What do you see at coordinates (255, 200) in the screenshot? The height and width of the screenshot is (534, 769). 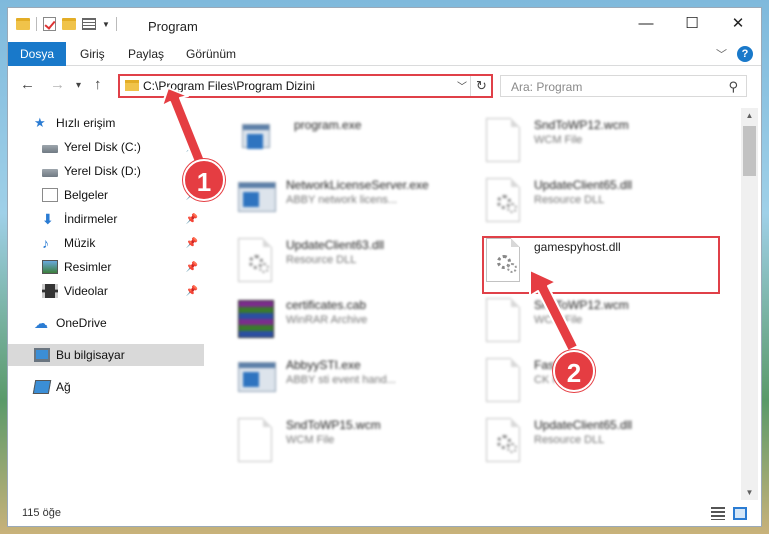 I see `exe-file-icon` at bounding box center [255, 200].